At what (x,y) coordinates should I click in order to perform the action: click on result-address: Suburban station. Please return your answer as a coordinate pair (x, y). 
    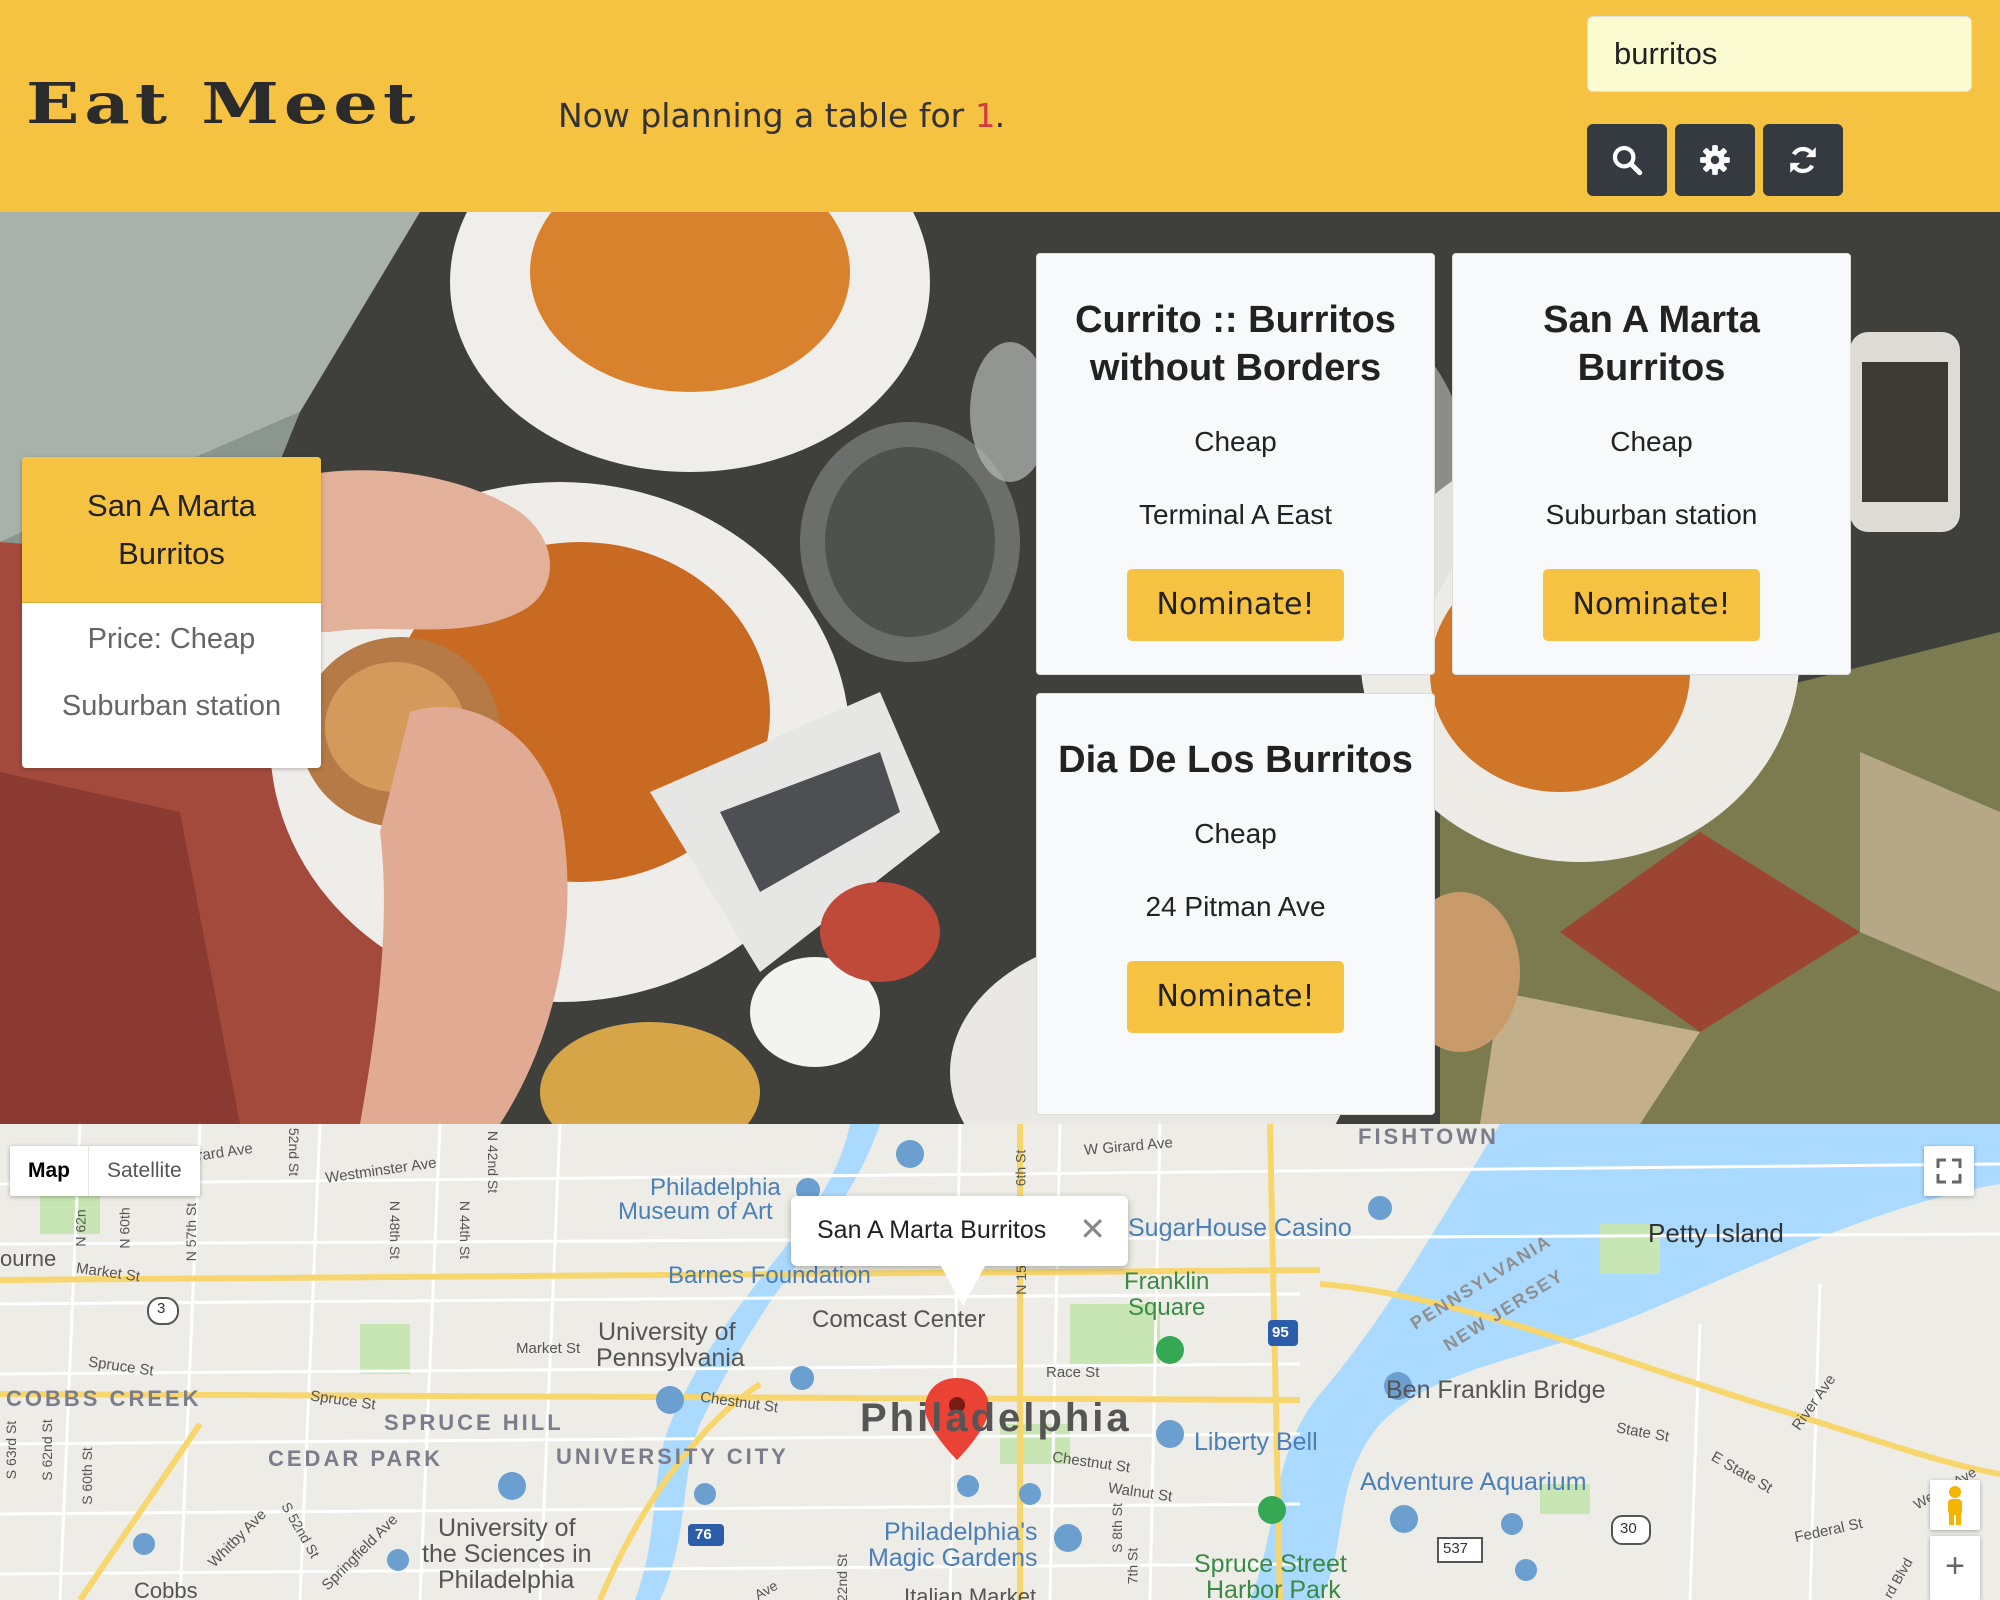
    Looking at the image, I should click on (1651, 514).